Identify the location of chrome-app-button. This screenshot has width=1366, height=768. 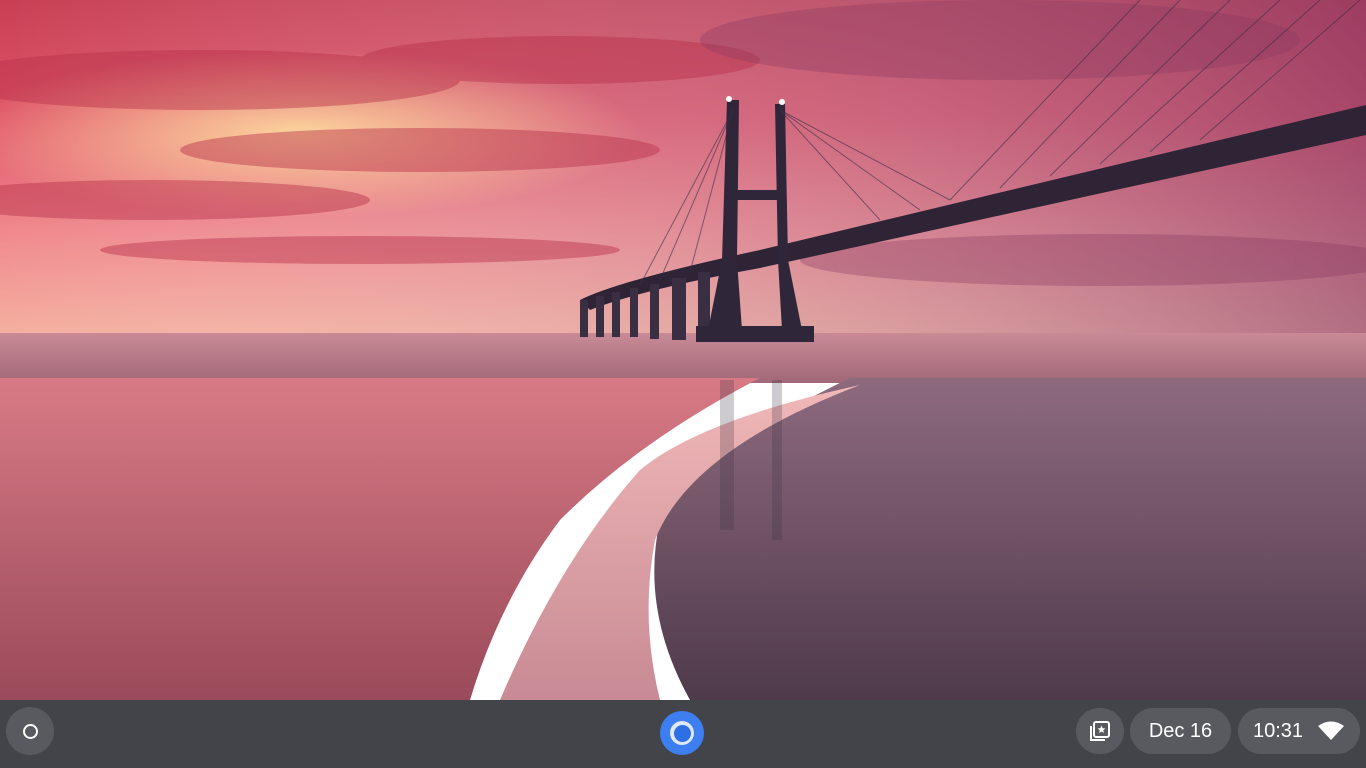
(682, 733).